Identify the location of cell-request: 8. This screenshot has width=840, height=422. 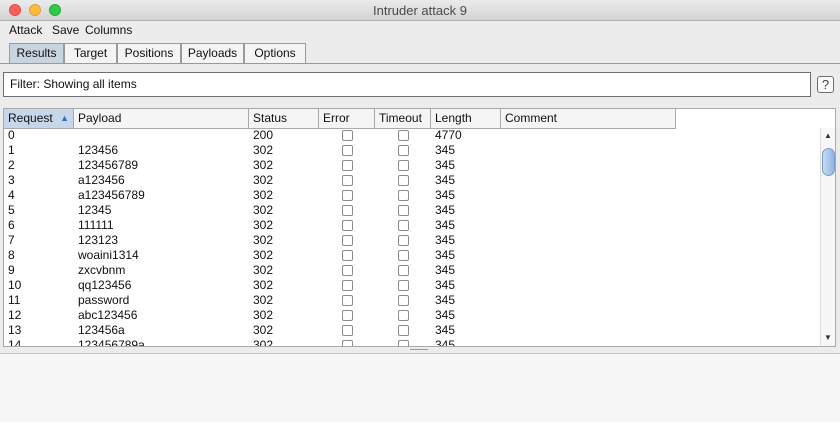
(11, 255).